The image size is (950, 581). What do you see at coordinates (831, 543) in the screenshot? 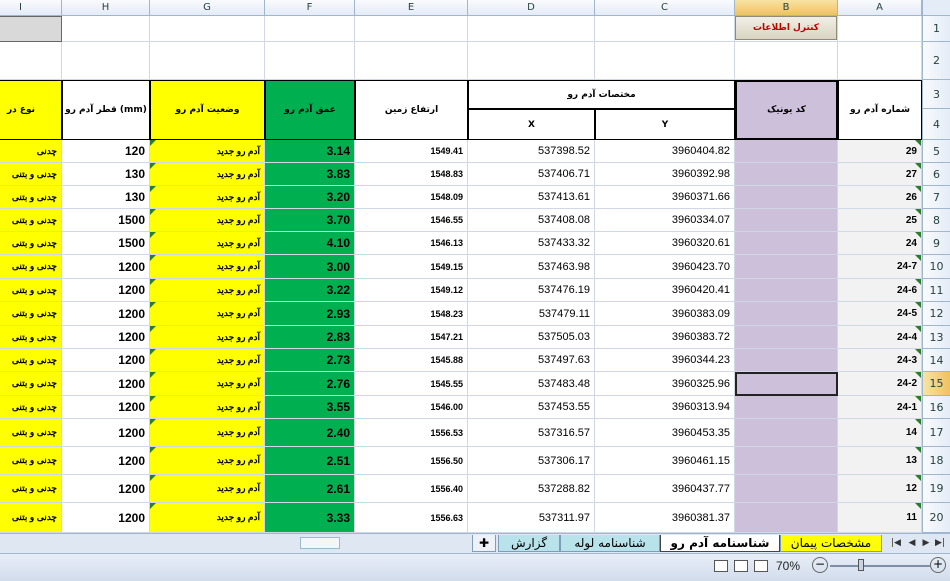
I see `tab-contract: مشخصات پیمان` at bounding box center [831, 543].